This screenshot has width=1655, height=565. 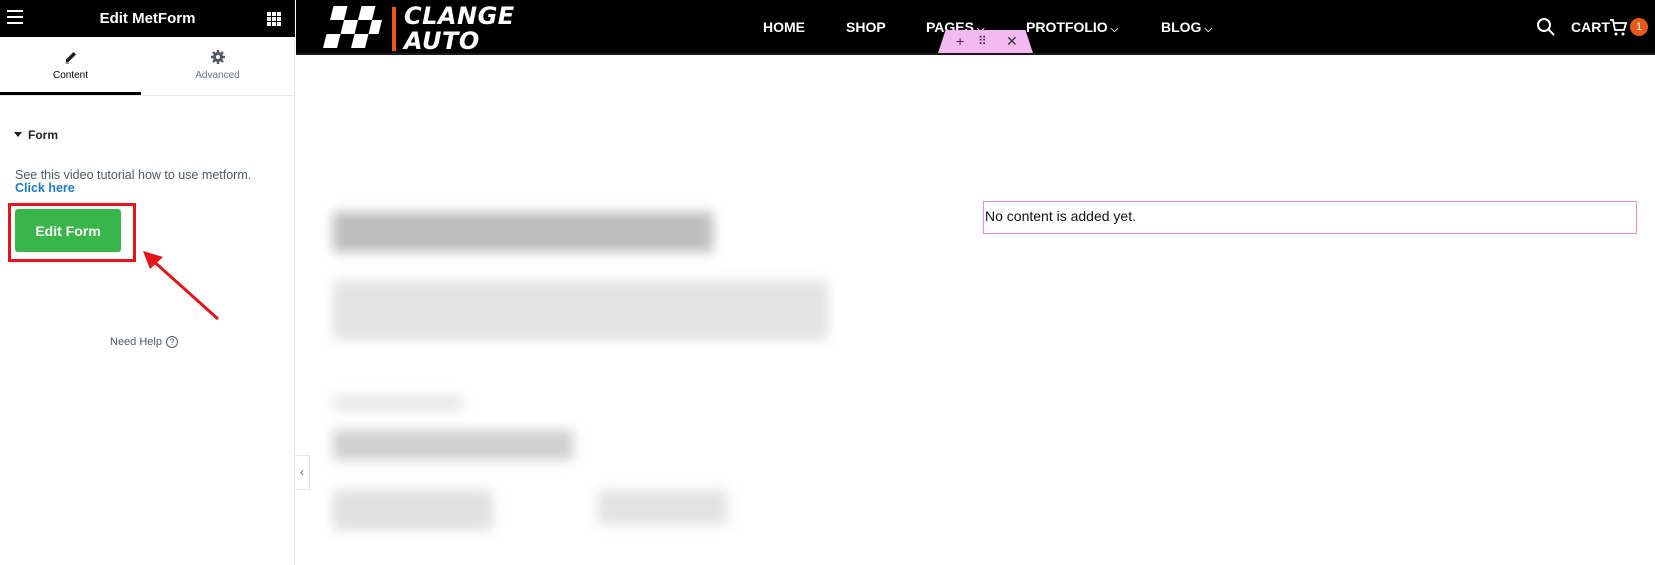 What do you see at coordinates (217, 75) in the screenshot?
I see `tab-advanced-label: Advanced` at bounding box center [217, 75].